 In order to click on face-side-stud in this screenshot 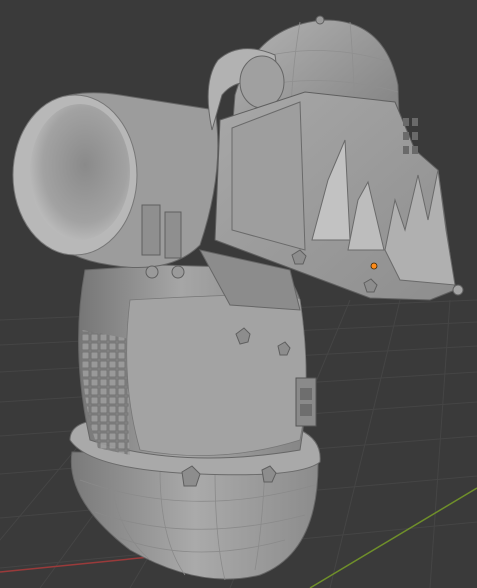, I will do `click(458, 290)`.